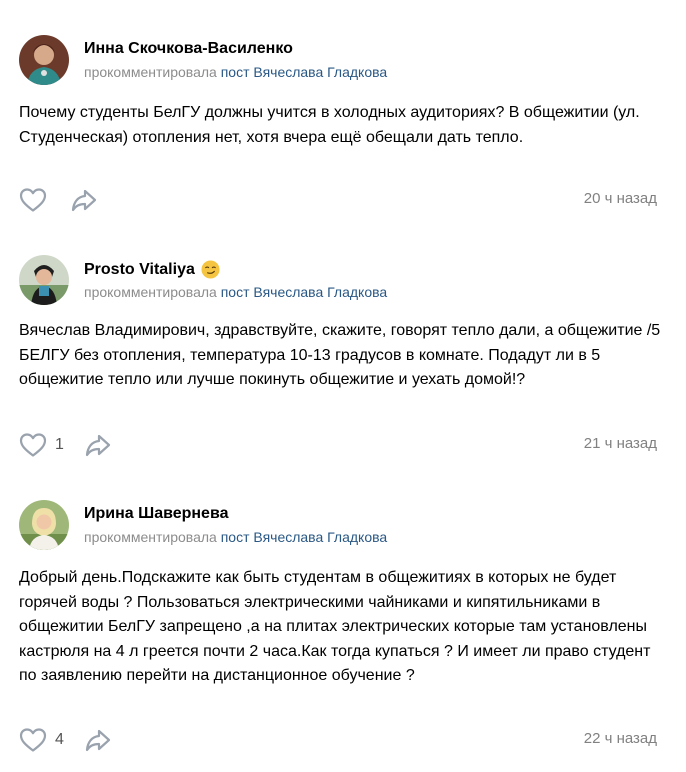  I want to click on like-button: 1, so click(41, 445).